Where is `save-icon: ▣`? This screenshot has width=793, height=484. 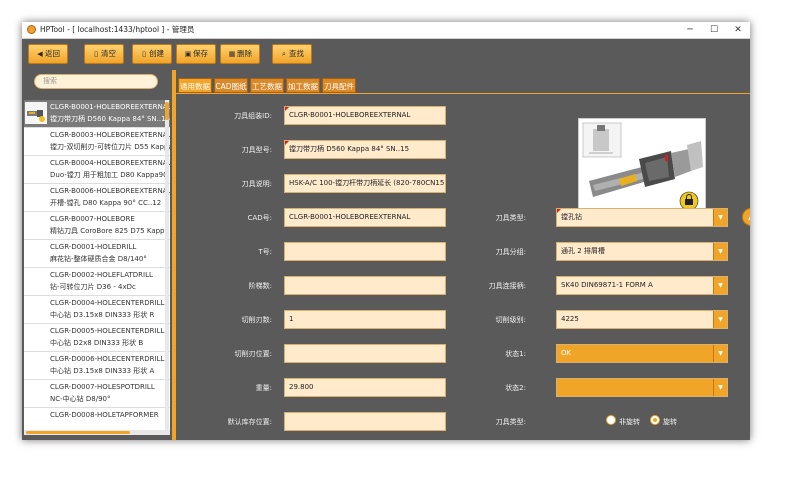
save-icon: ▣ is located at coordinates (188, 54).